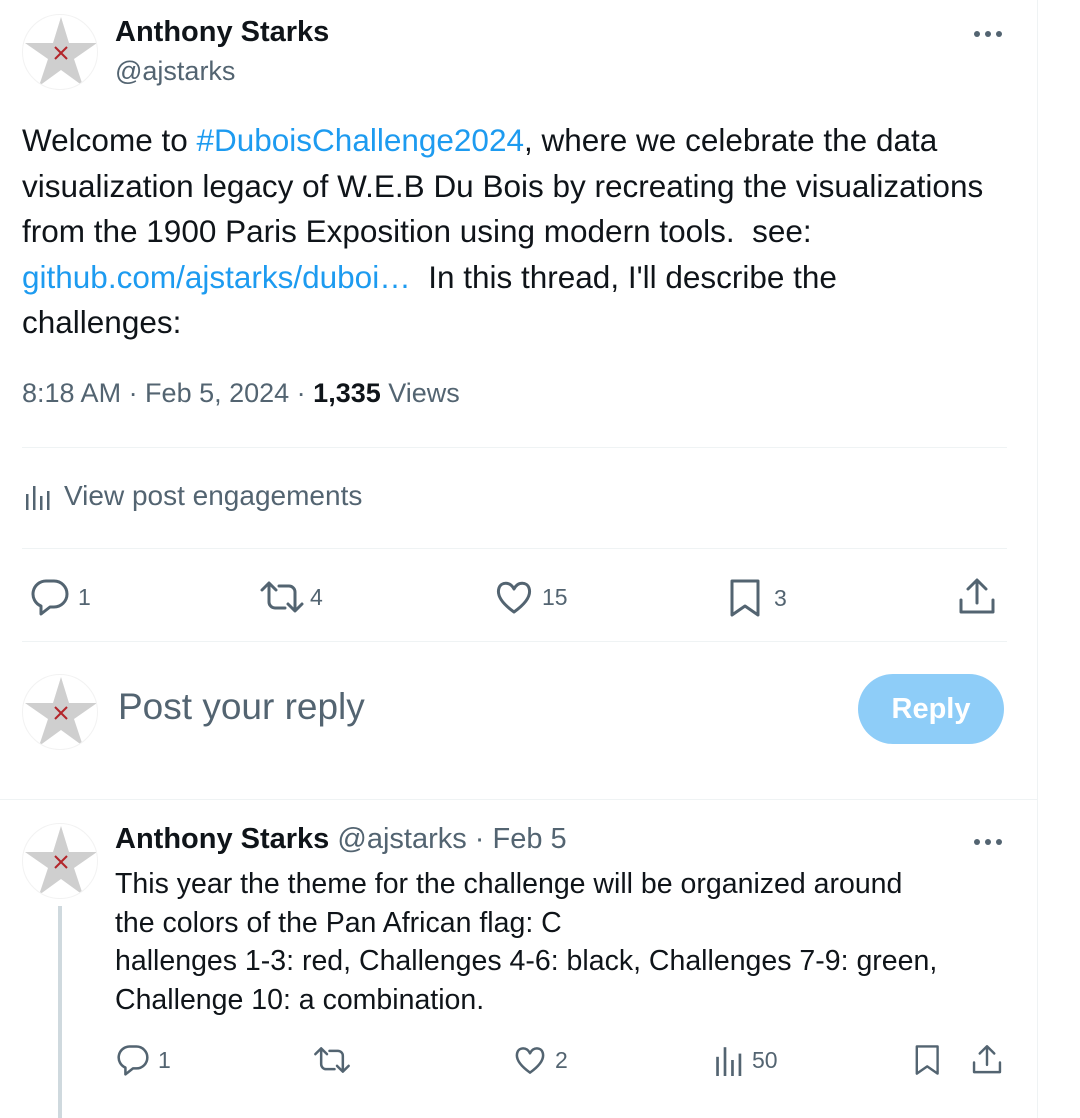  Describe the element at coordinates (931, 709) in the screenshot. I see `reply-button: Reply` at that location.